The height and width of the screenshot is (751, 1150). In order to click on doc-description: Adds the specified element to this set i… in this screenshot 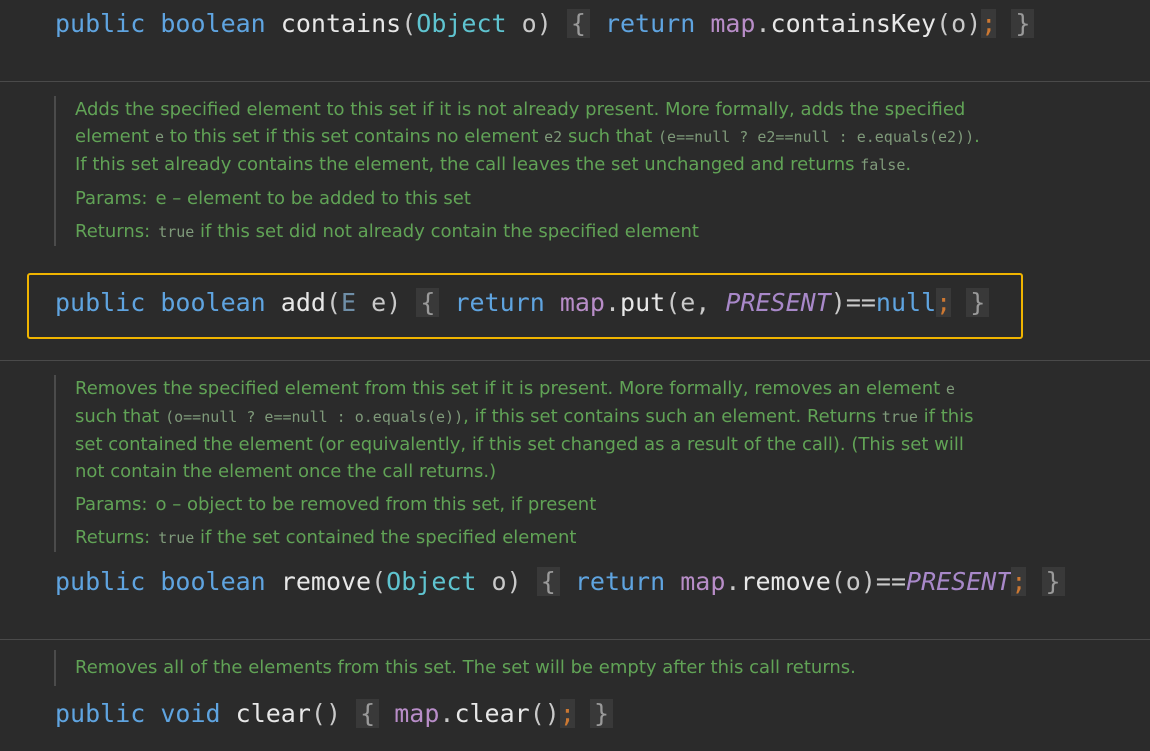, I will do `click(527, 137)`.